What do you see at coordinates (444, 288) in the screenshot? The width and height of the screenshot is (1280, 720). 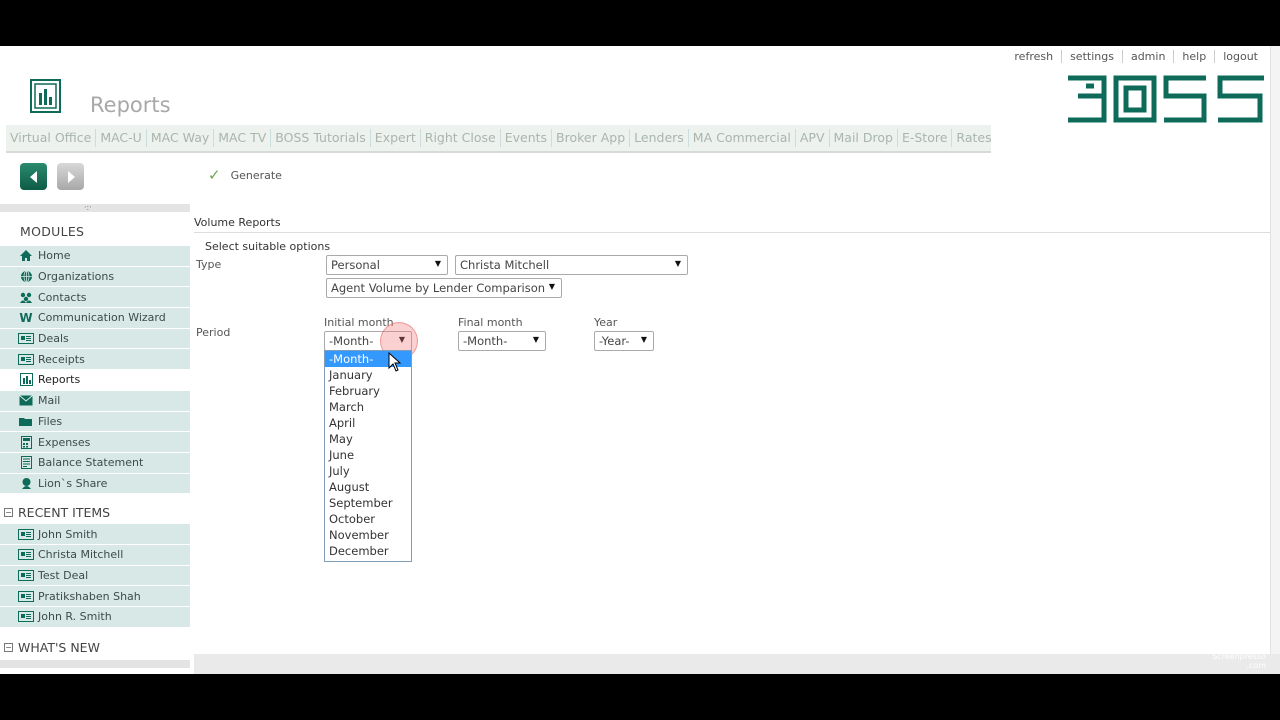 I see `report-select: Agent Volume by Lender Comparison ▼` at bounding box center [444, 288].